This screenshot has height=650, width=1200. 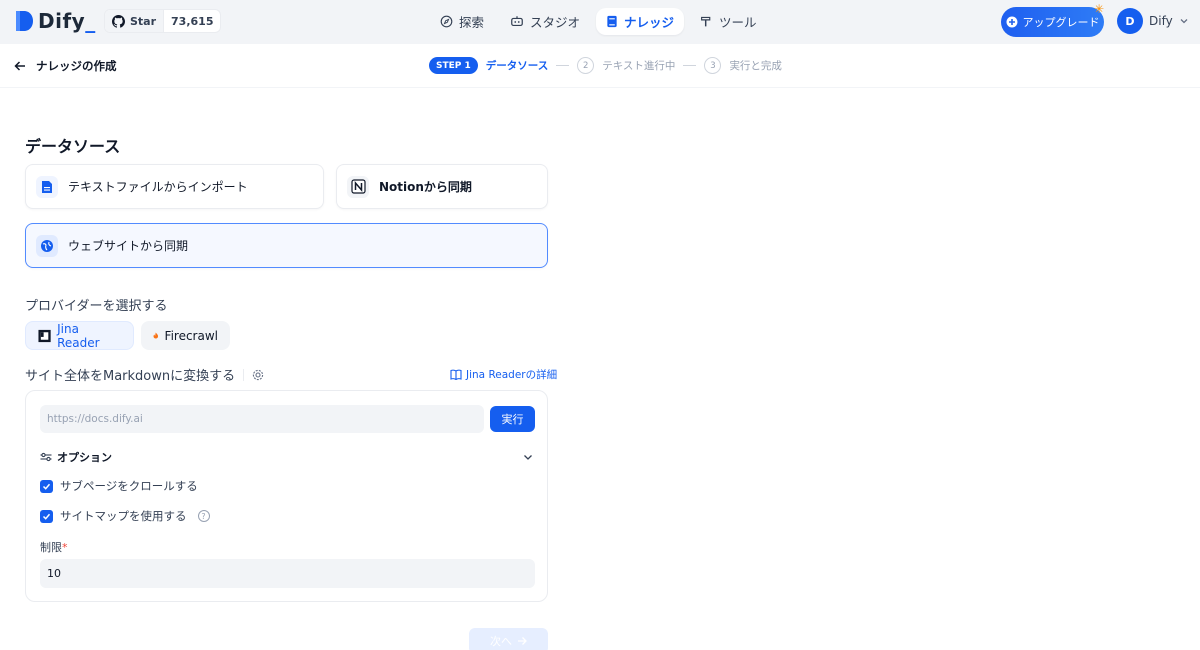 What do you see at coordinates (286, 245) in the screenshot?
I see `datasource-website: ウェブサイトから同期` at bounding box center [286, 245].